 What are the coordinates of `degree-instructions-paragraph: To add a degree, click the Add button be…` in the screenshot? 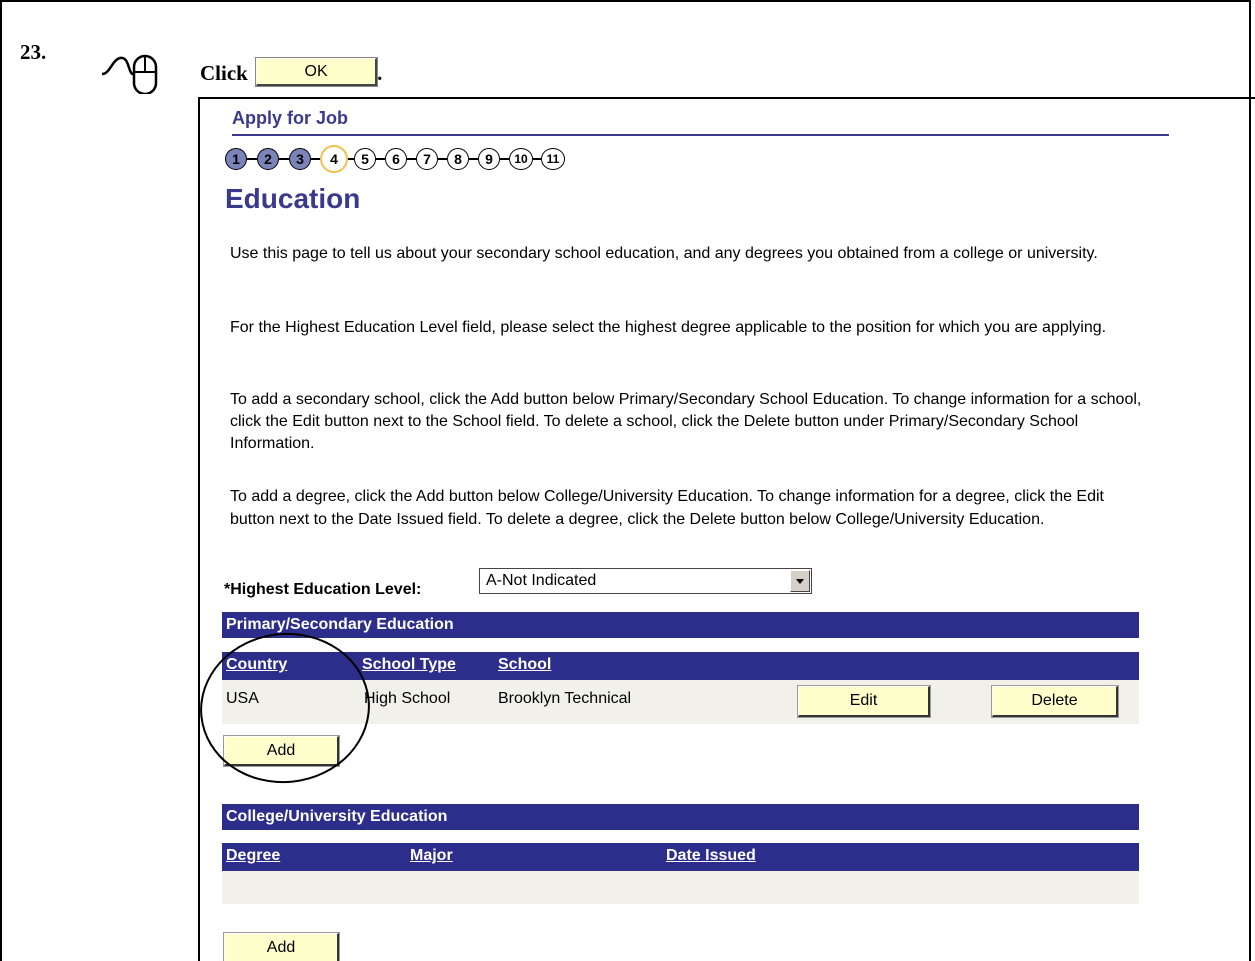 It's located at (667, 508).